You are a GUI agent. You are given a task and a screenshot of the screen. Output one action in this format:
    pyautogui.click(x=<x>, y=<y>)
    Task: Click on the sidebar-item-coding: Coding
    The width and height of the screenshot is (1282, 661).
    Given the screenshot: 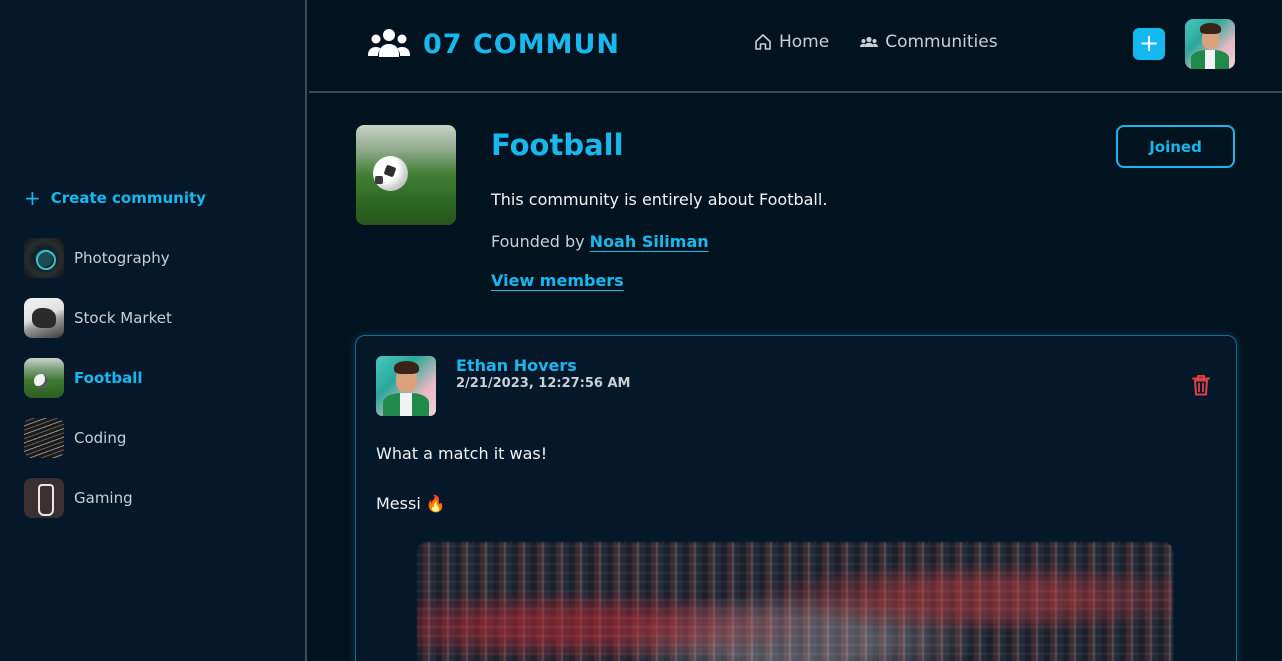 What is the action you would take?
    pyautogui.click(x=98, y=438)
    